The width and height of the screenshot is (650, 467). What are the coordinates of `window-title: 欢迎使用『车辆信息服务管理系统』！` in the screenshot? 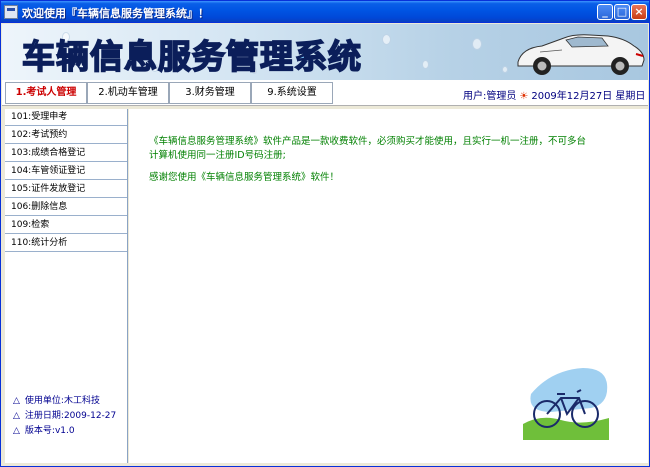 It's located at (115, 13).